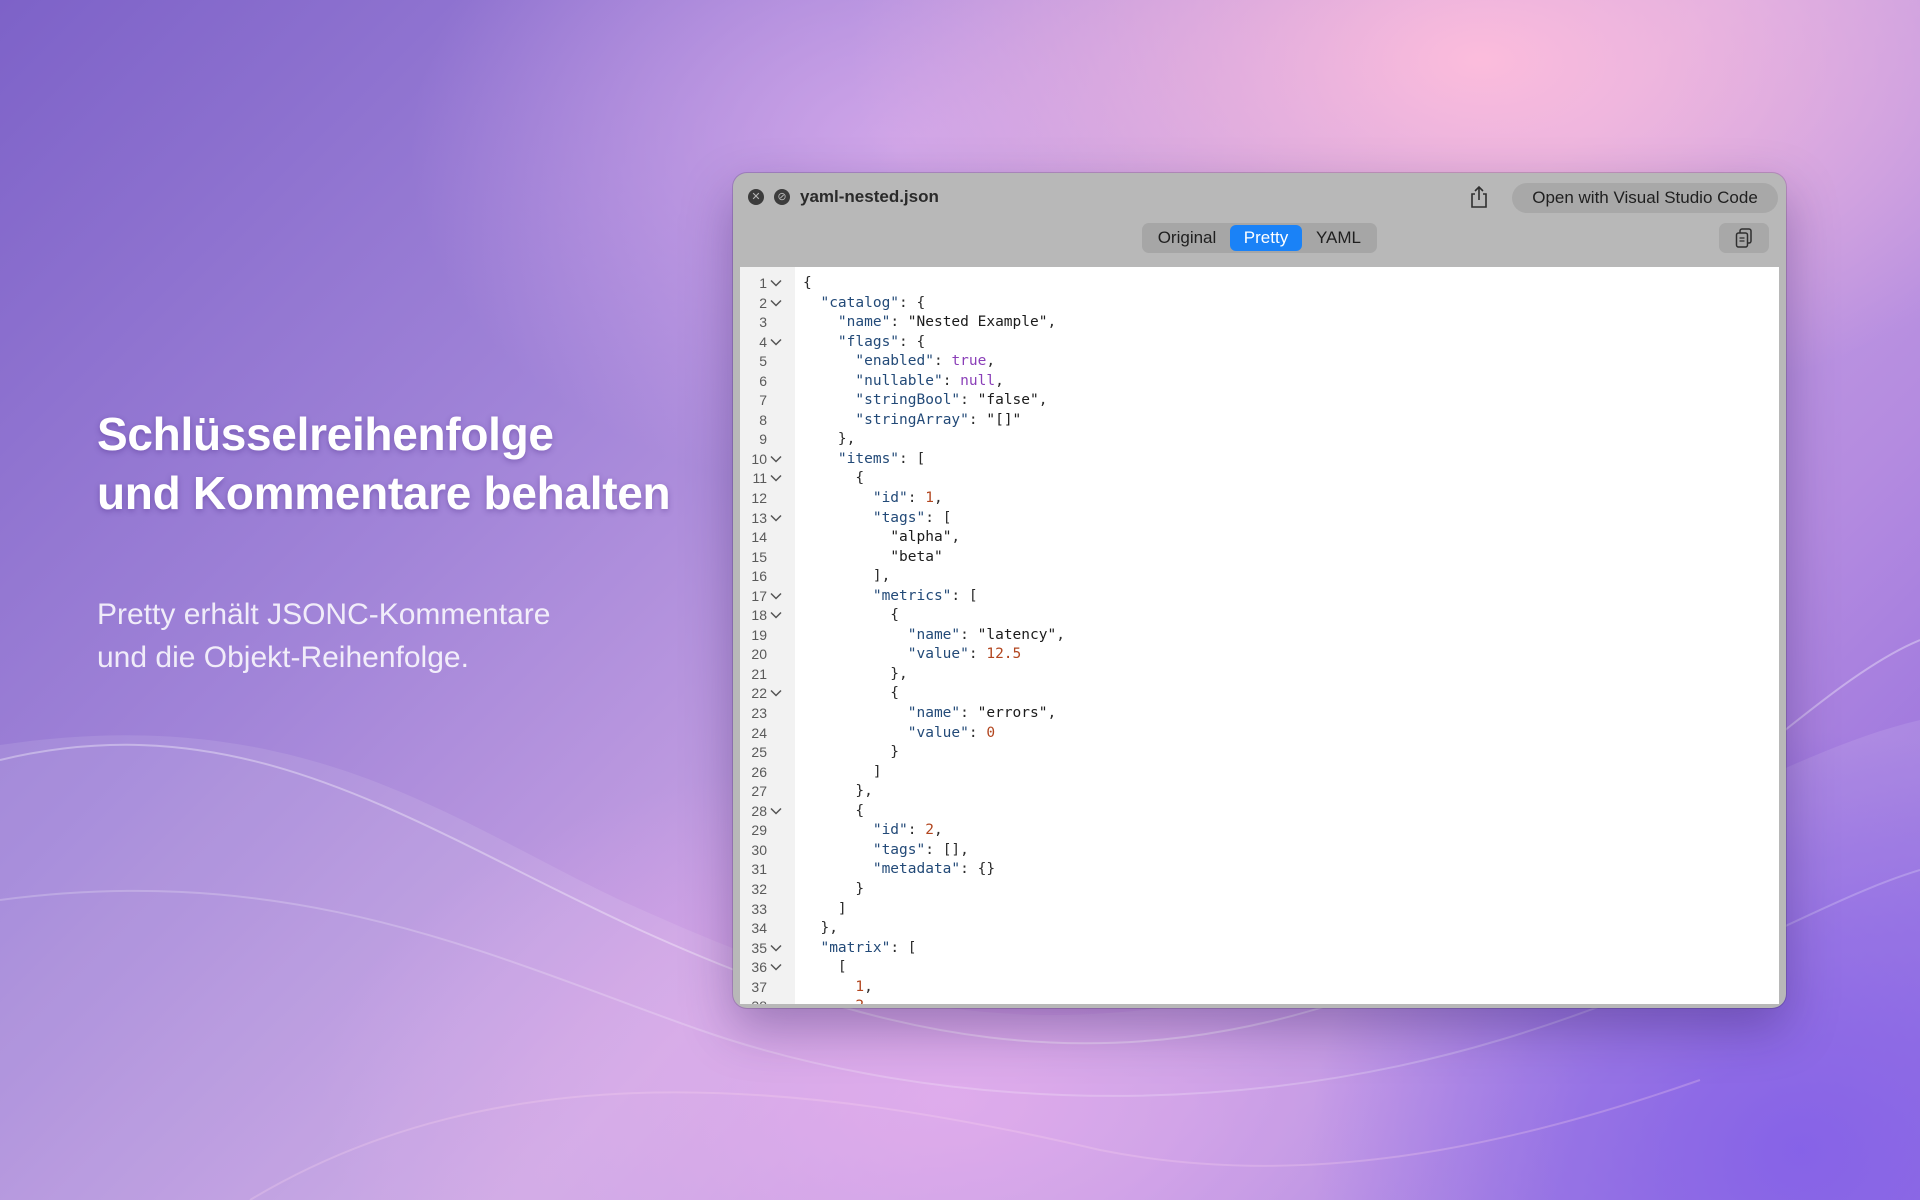  I want to click on code-text: ], so click(842, 773).